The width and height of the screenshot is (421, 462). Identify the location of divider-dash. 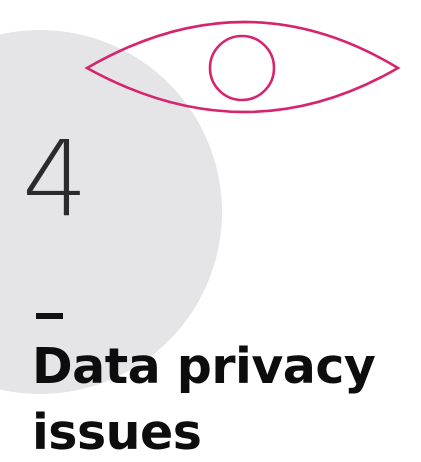
(49, 316).